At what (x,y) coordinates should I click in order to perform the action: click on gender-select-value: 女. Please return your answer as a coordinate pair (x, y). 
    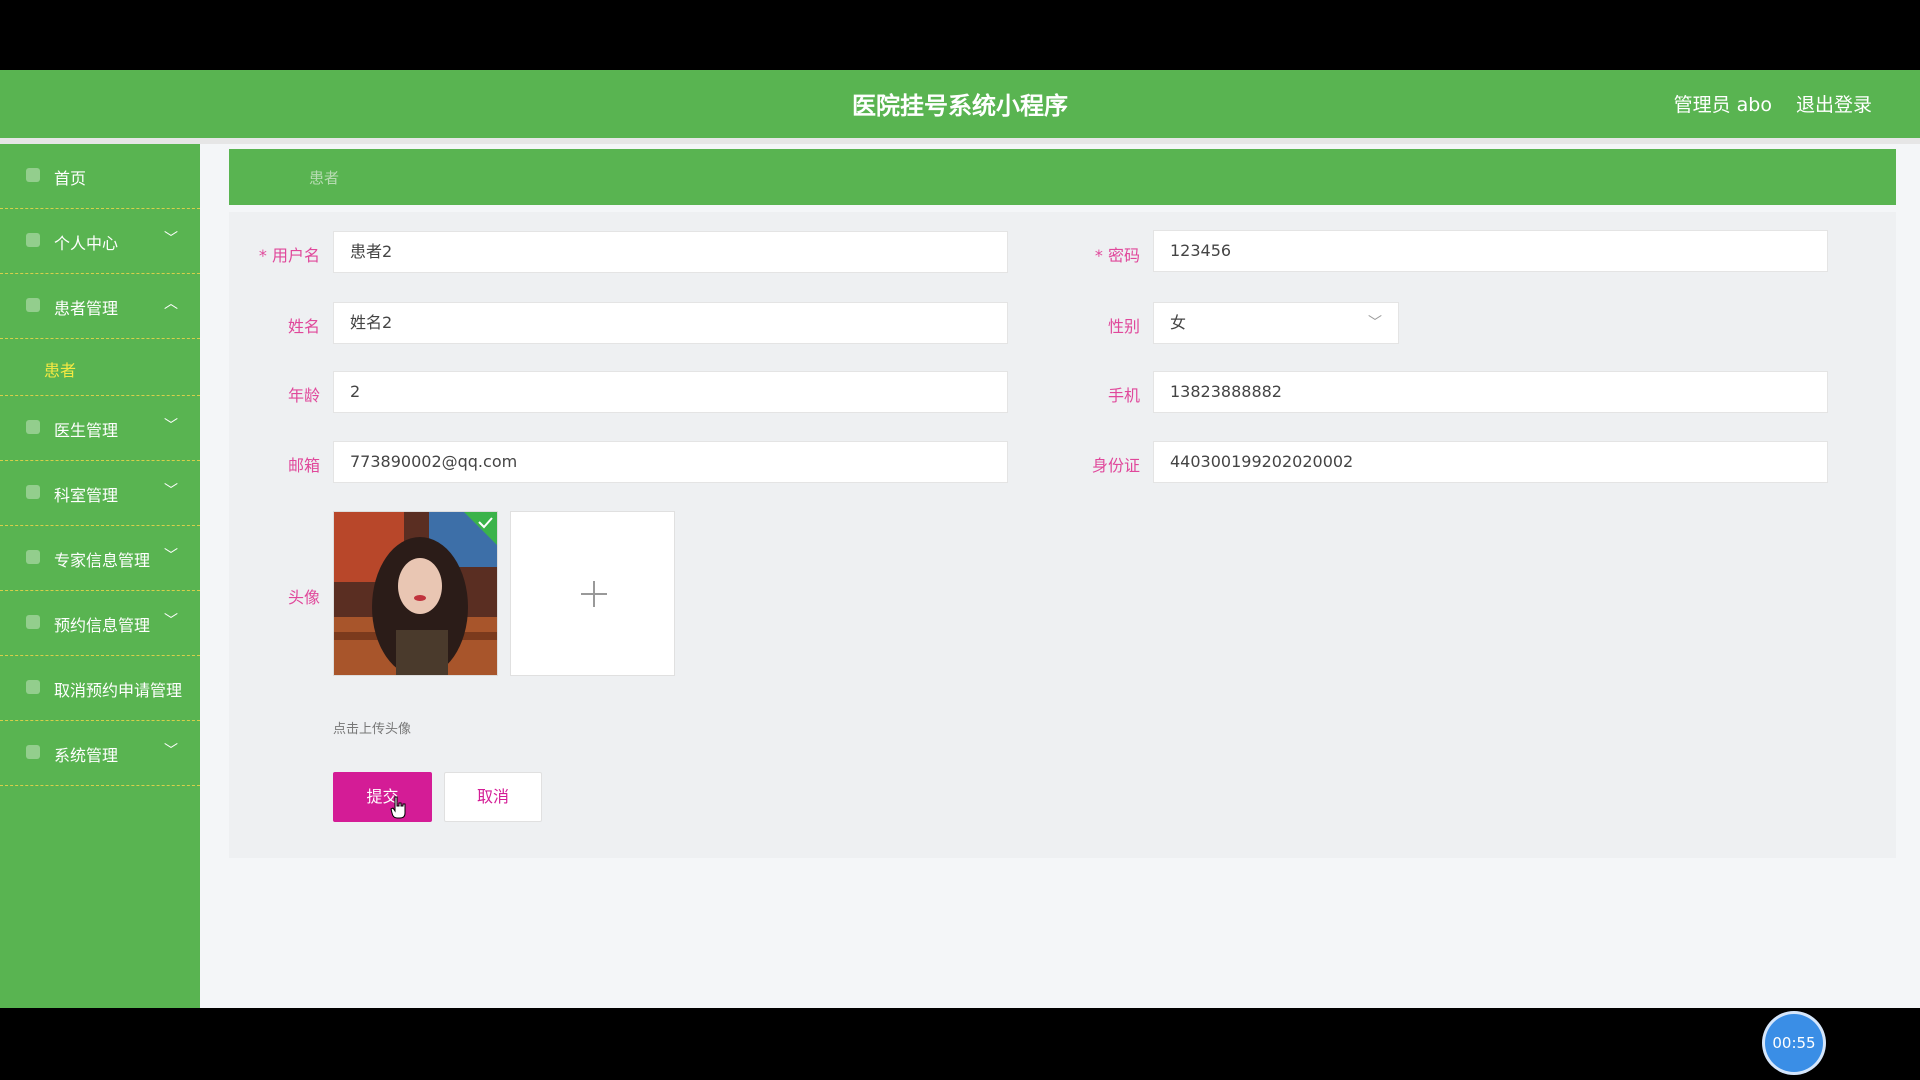
    Looking at the image, I should click on (1178, 322).